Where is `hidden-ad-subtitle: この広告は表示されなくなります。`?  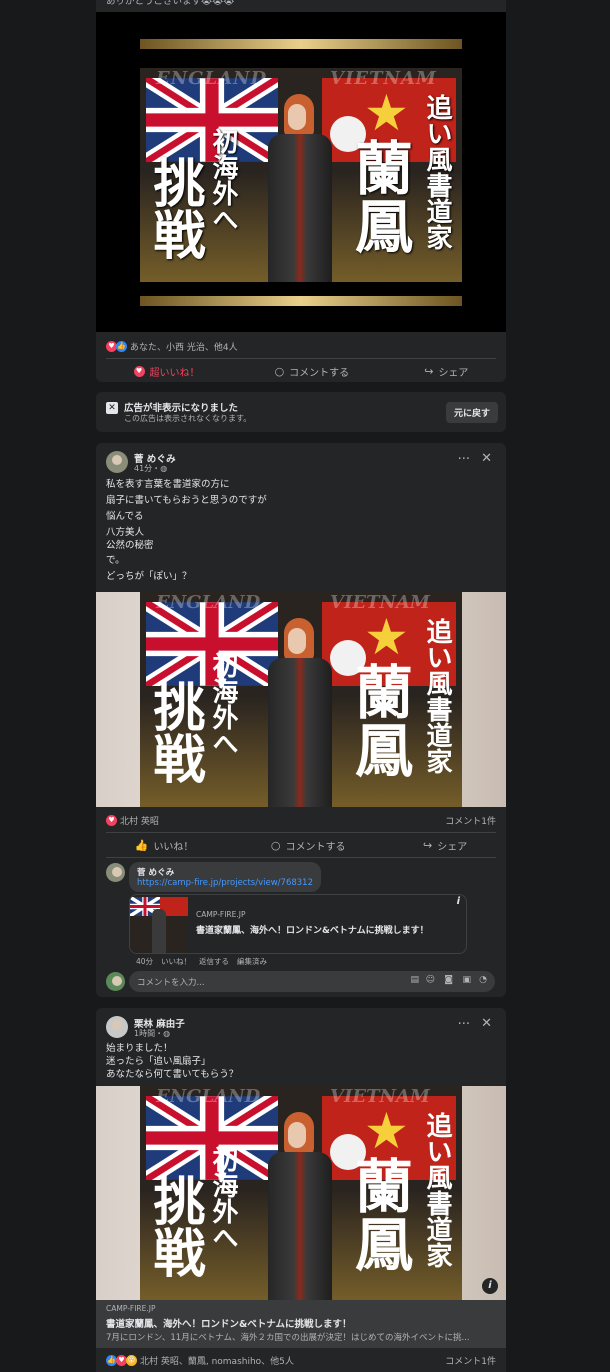 hidden-ad-subtitle: この広告は表示されなくなります。 is located at coordinates (188, 418).